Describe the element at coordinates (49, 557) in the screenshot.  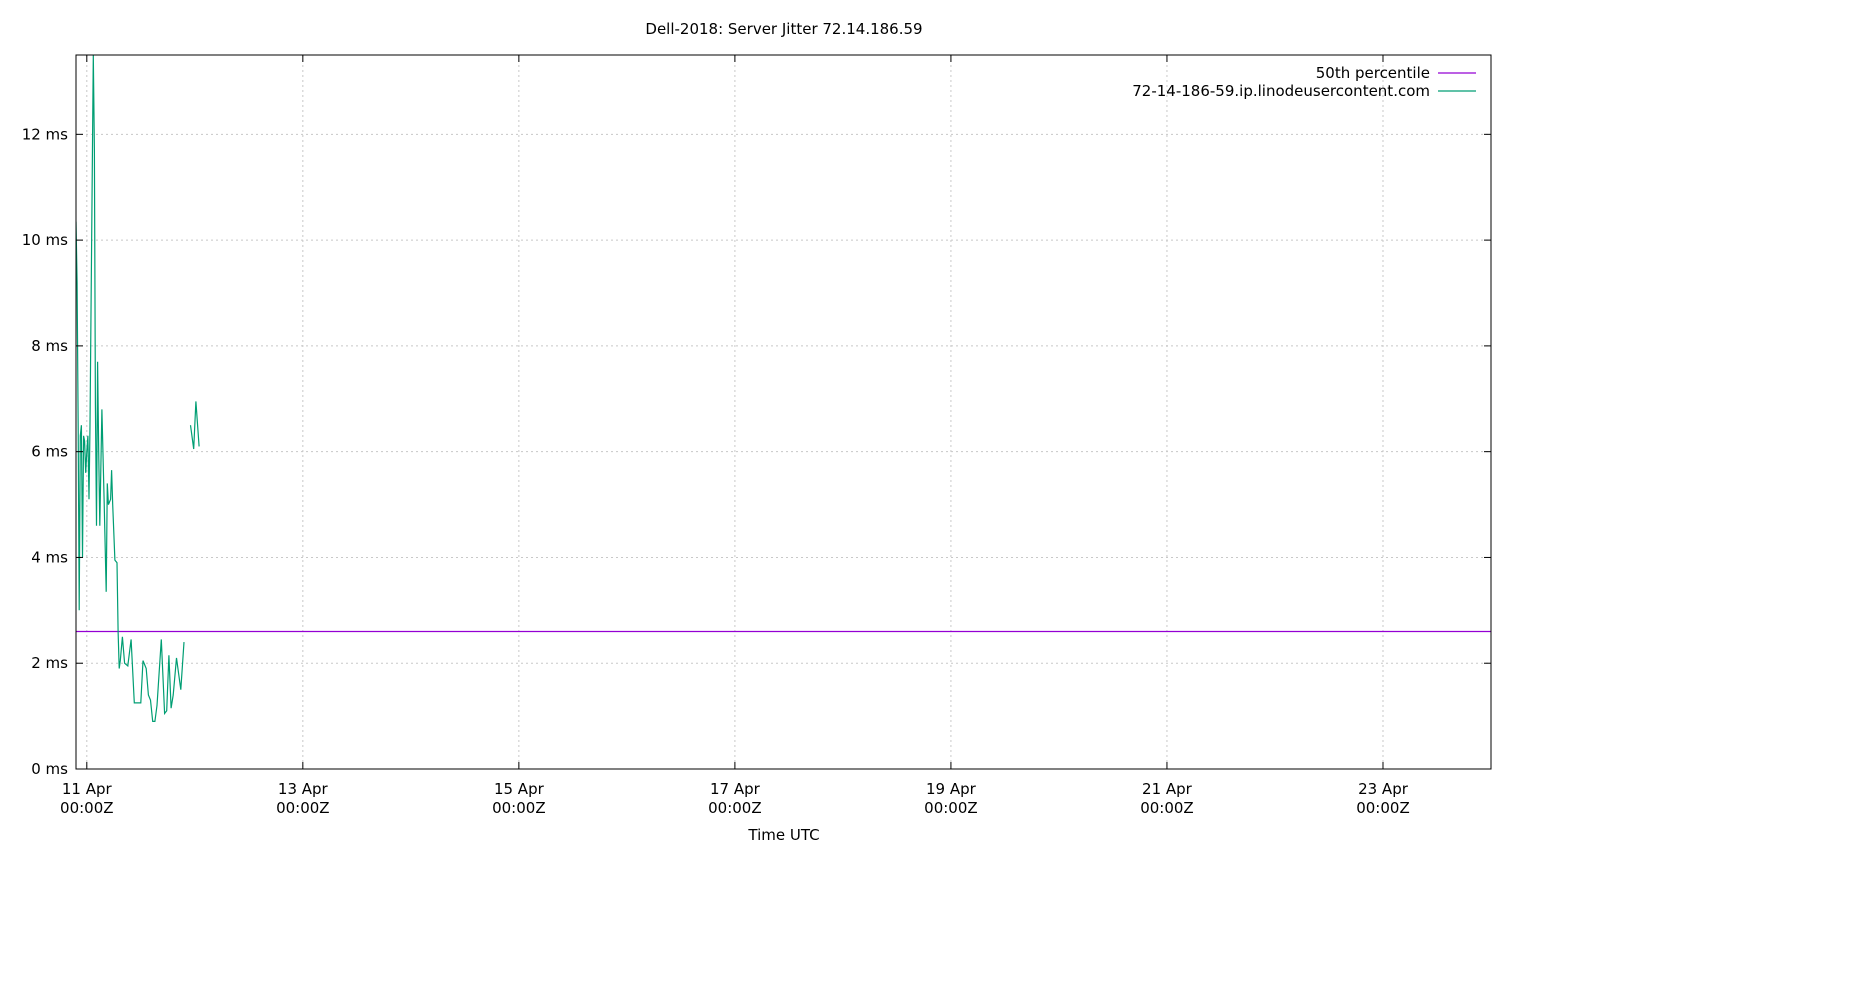
I see `y-tick-label: 4 ms` at that location.